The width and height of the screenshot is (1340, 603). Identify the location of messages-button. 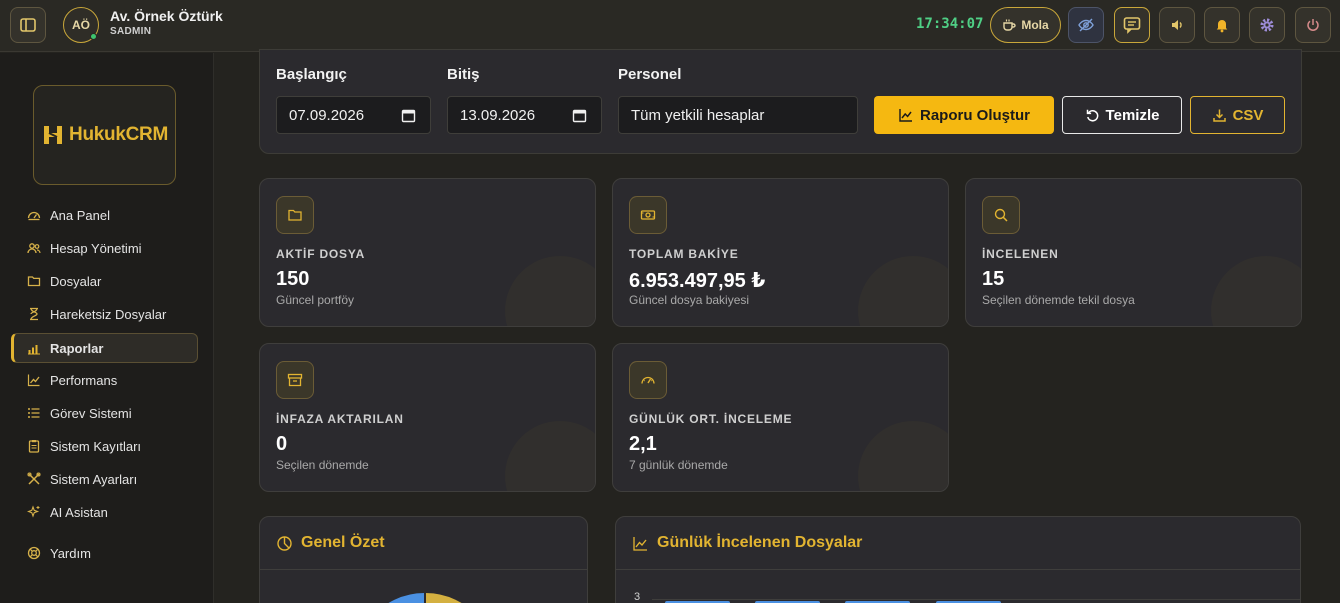
(1132, 25).